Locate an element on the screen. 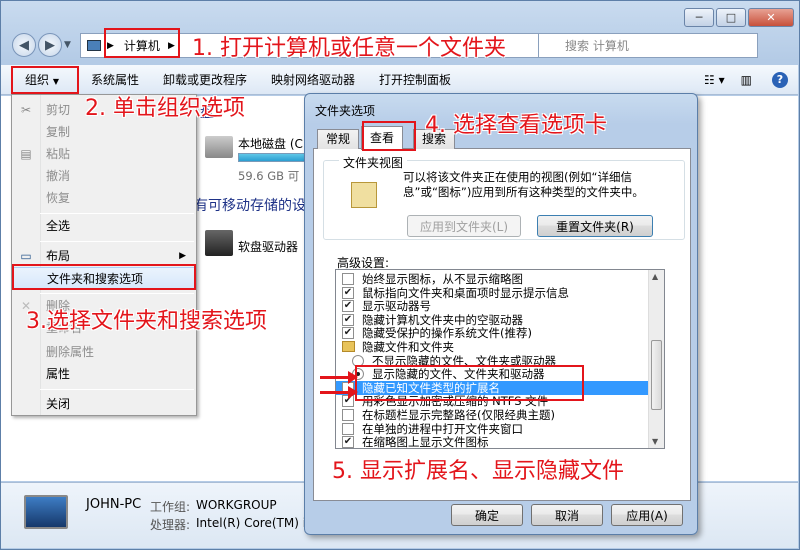  forward-arrow-icon: ▶ is located at coordinates (50, 45).